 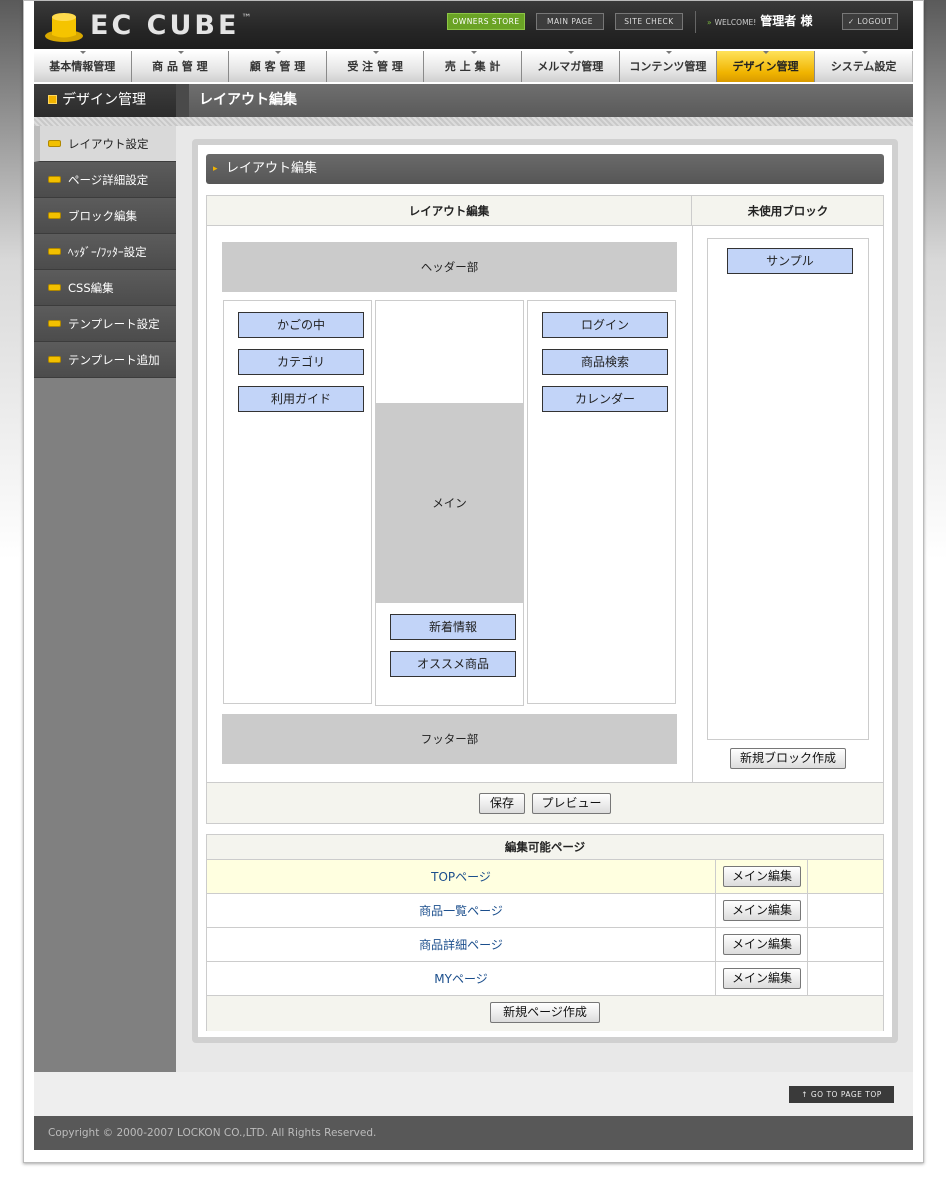 I want to click on sidebar-item-label: テンプレート追加, so click(x=114, y=360).